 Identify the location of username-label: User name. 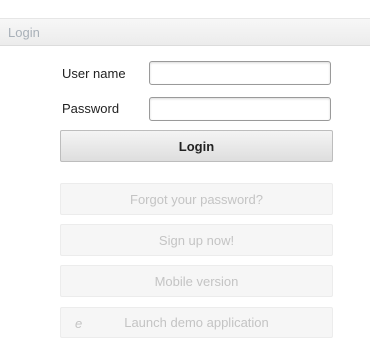
(94, 73).